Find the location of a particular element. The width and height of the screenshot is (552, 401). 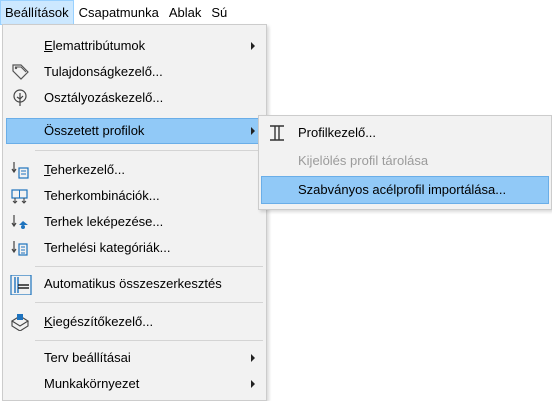

add-on-icon is located at coordinates (20, 322).